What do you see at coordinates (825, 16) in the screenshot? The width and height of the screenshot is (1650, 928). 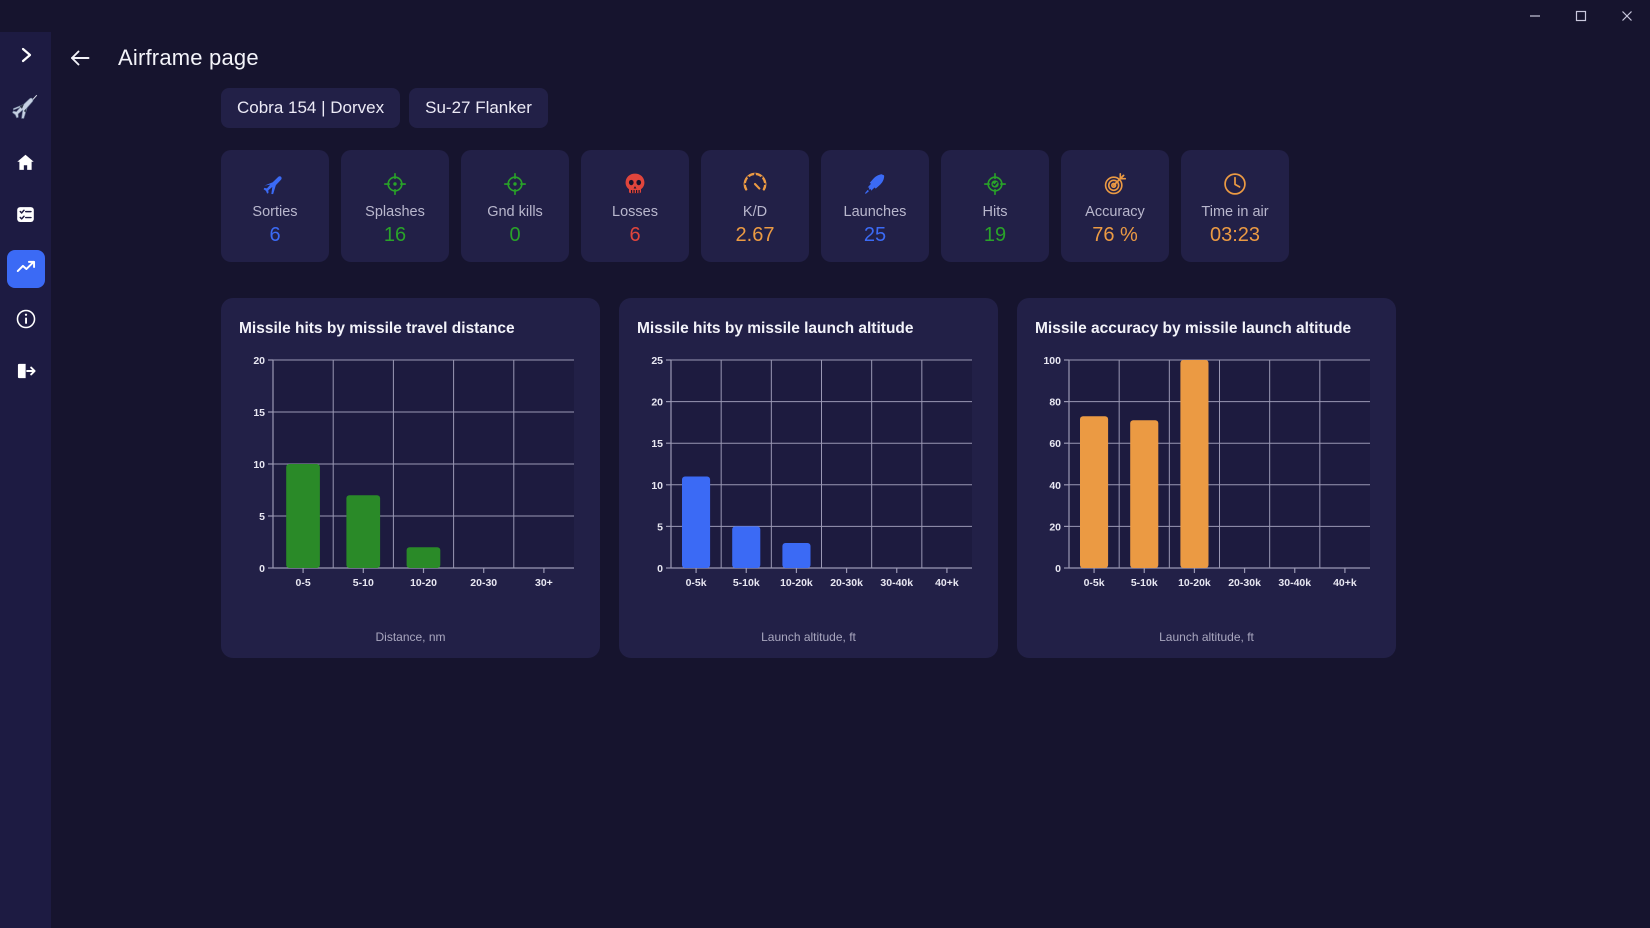 I see `window-titlebar` at bounding box center [825, 16].